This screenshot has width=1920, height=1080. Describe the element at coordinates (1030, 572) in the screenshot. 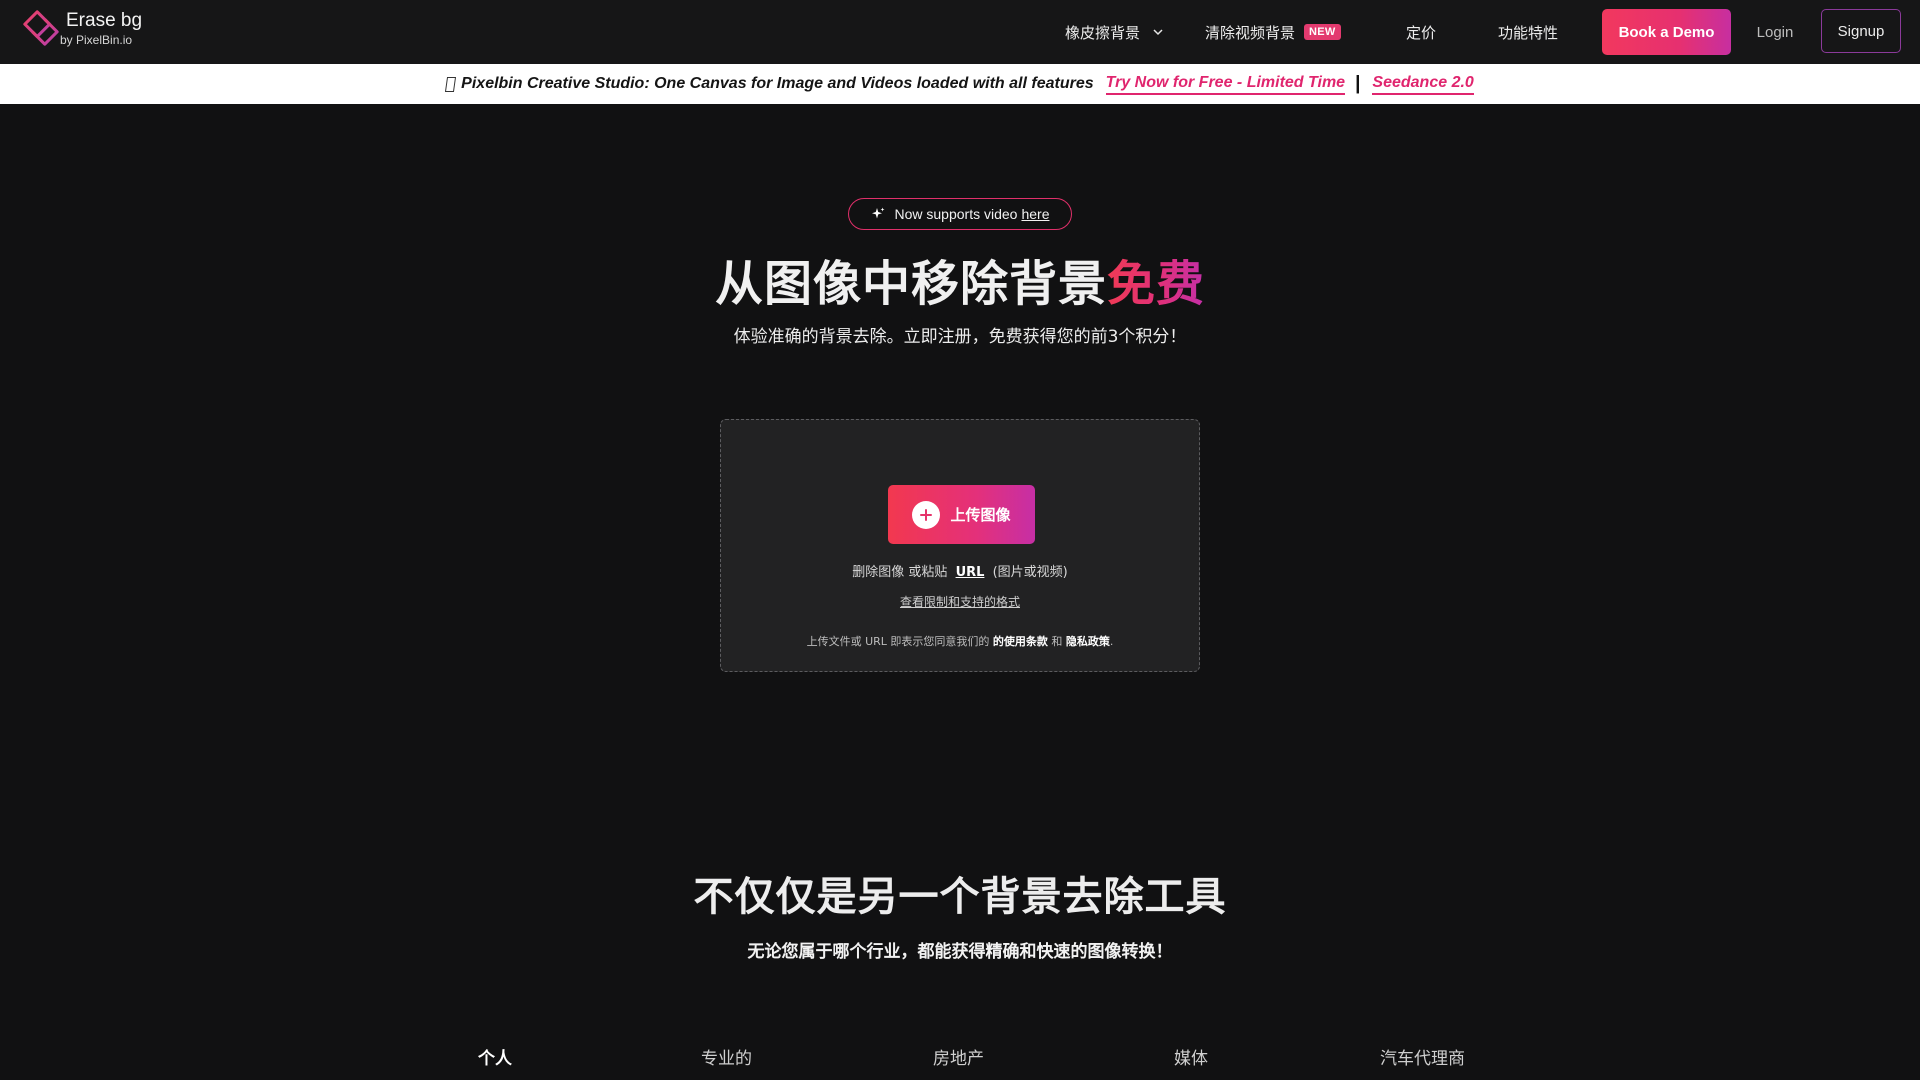

I see `drop-suffix: (图片或视频)` at that location.